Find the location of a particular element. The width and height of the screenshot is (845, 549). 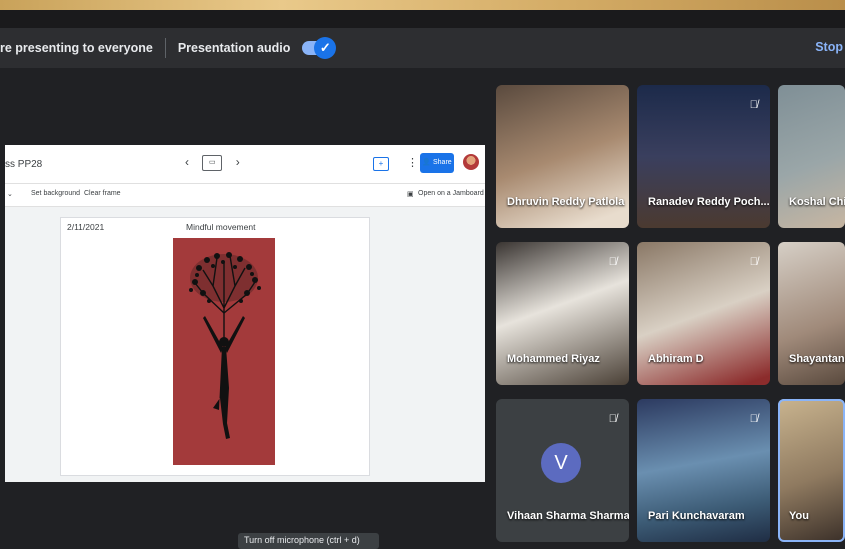

slide-grid-icon: ▭ is located at coordinates (212, 163).